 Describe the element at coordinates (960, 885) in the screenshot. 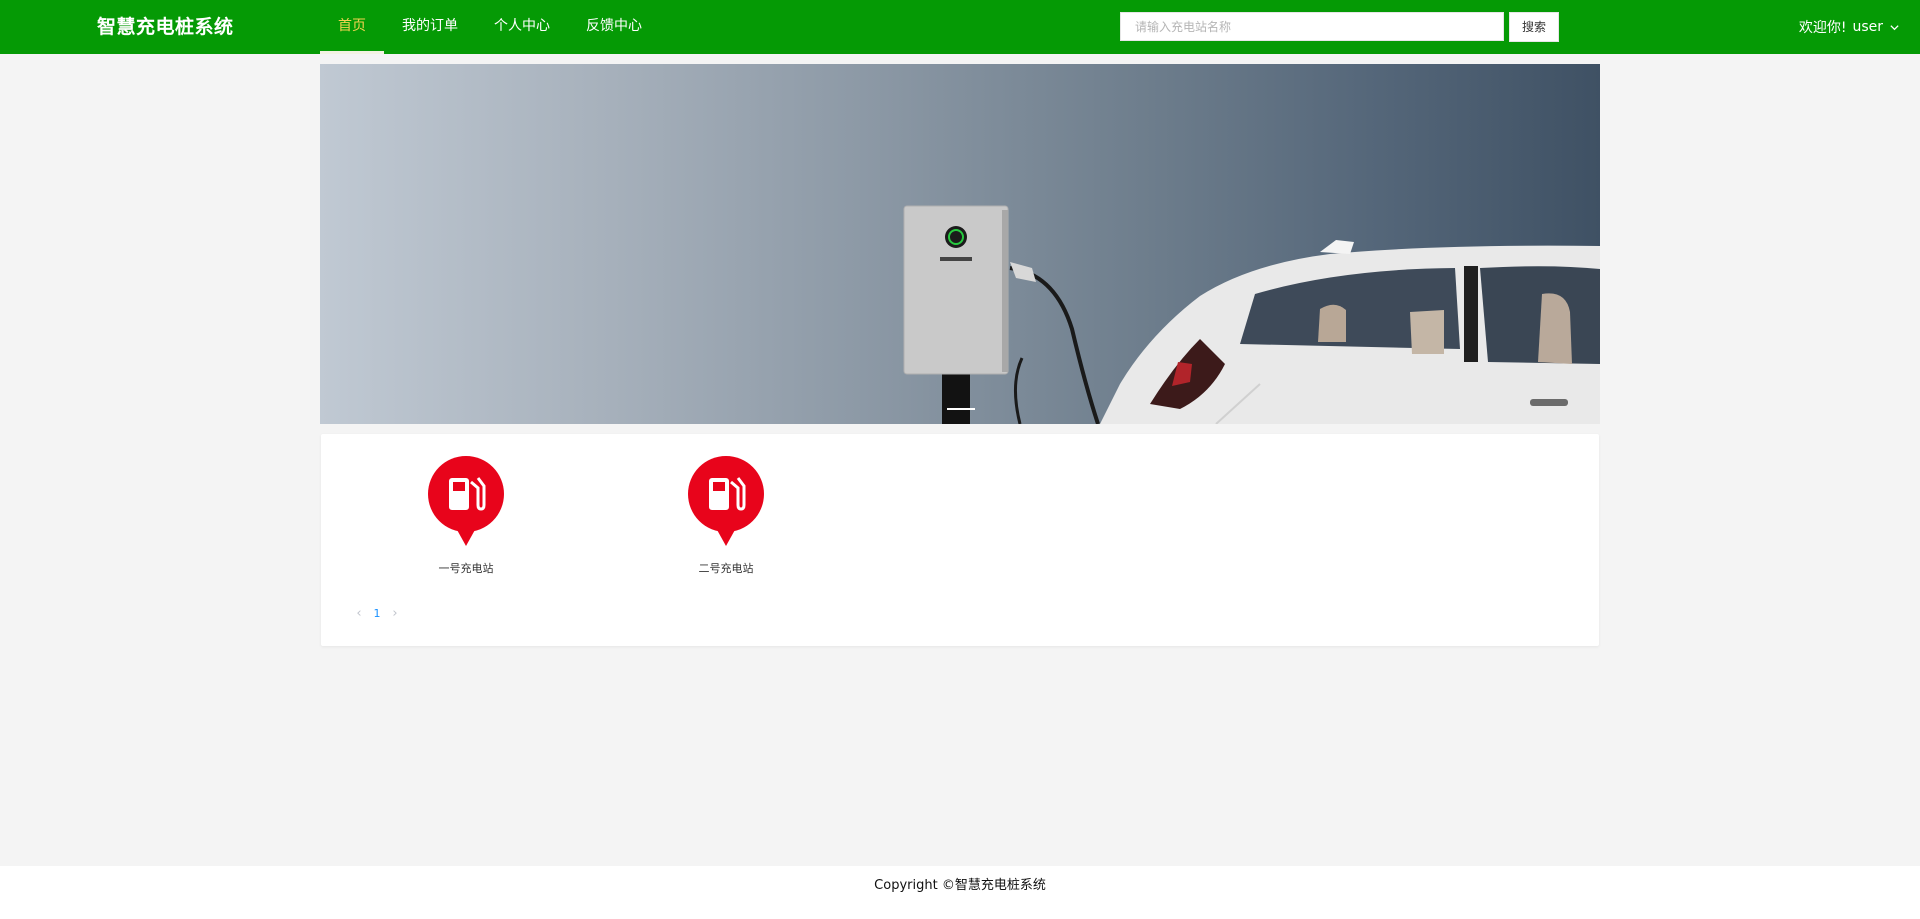

I see `copyright-text: Copyright ©智慧充电桩系统` at that location.